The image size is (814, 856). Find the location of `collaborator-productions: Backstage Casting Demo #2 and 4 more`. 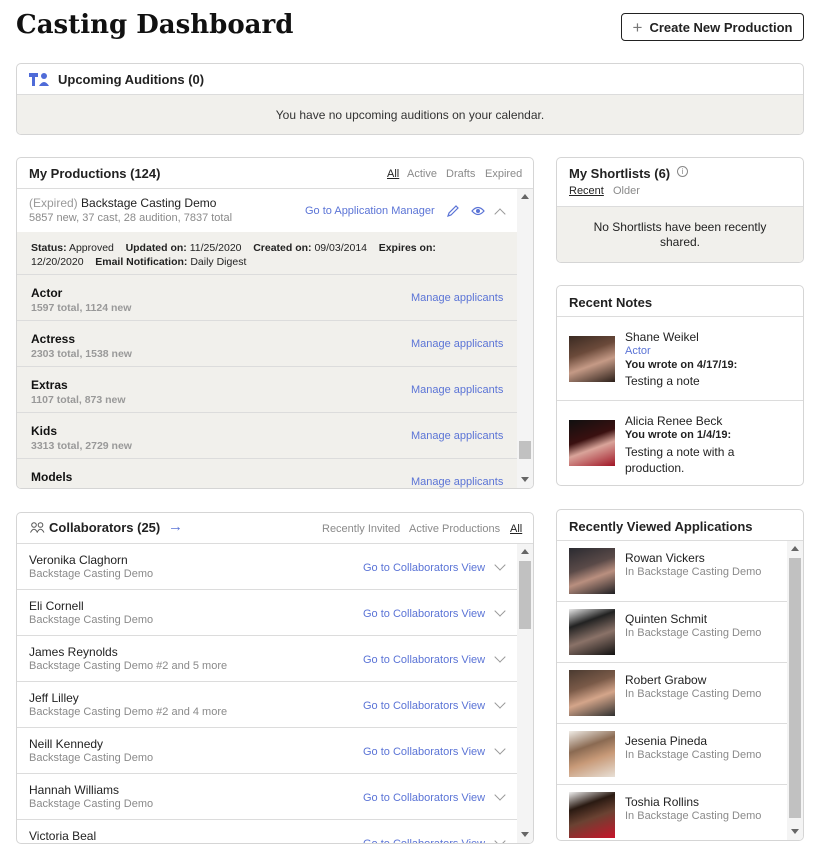

collaborator-productions: Backstage Casting Demo #2 and 4 more is located at coordinates (128, 712).